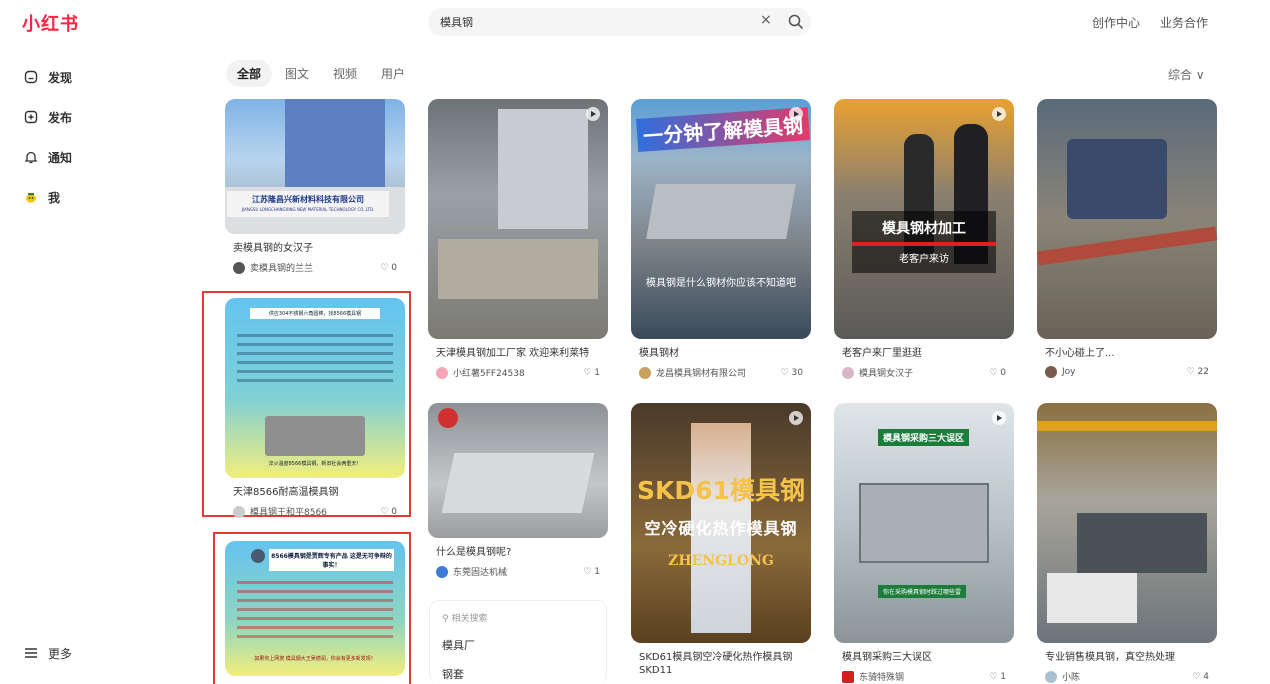 This screenshot has height=684, width=1270. I want to click on note-card: 天津模具钢加工厂家 欢迎来利莱特 小红薯5FF24538 ♡ 1, so click(518, 239).